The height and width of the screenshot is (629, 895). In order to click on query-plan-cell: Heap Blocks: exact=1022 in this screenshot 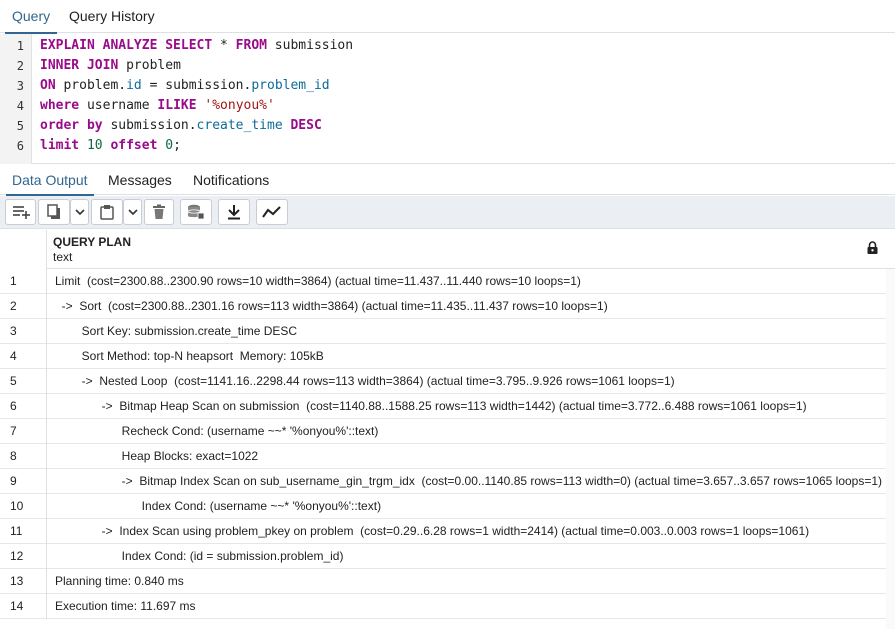, I will do `click(467, 456)`.